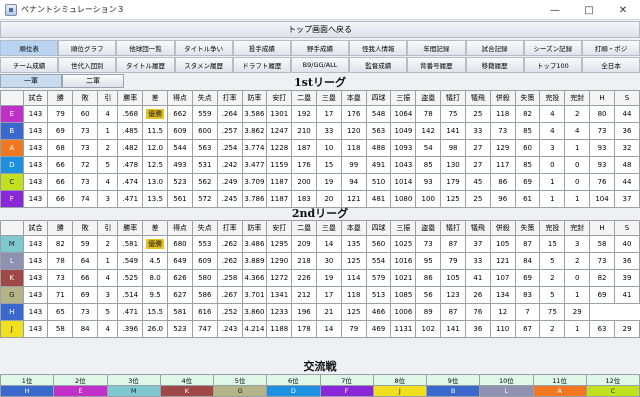 This screenshot has height=397, width=640. I want to click on stat-cell: 96, so click(502, 199).